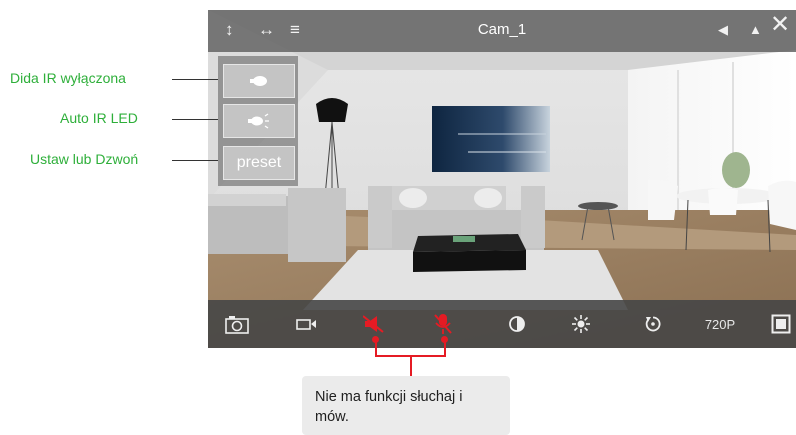 The image size is (796, 435). Describe the element at coordinates (375, 339) in the screenshot. I see `speaker-bracket-dot` at that location.